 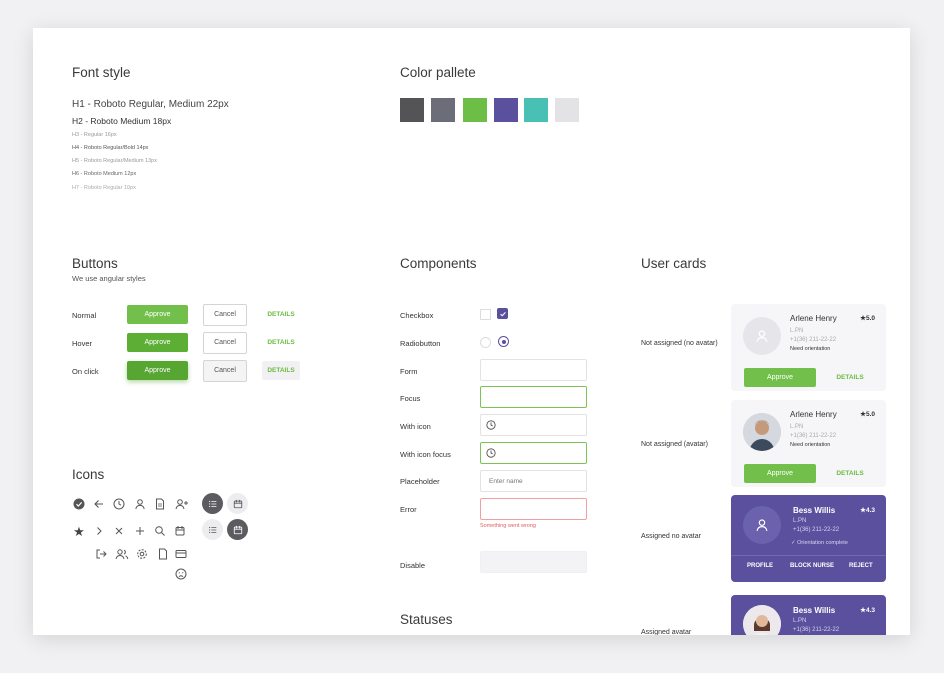 What do you see at coordinates (533, 397) in the screenshot?
I see `focus-input` at bounding box center [533, 397].